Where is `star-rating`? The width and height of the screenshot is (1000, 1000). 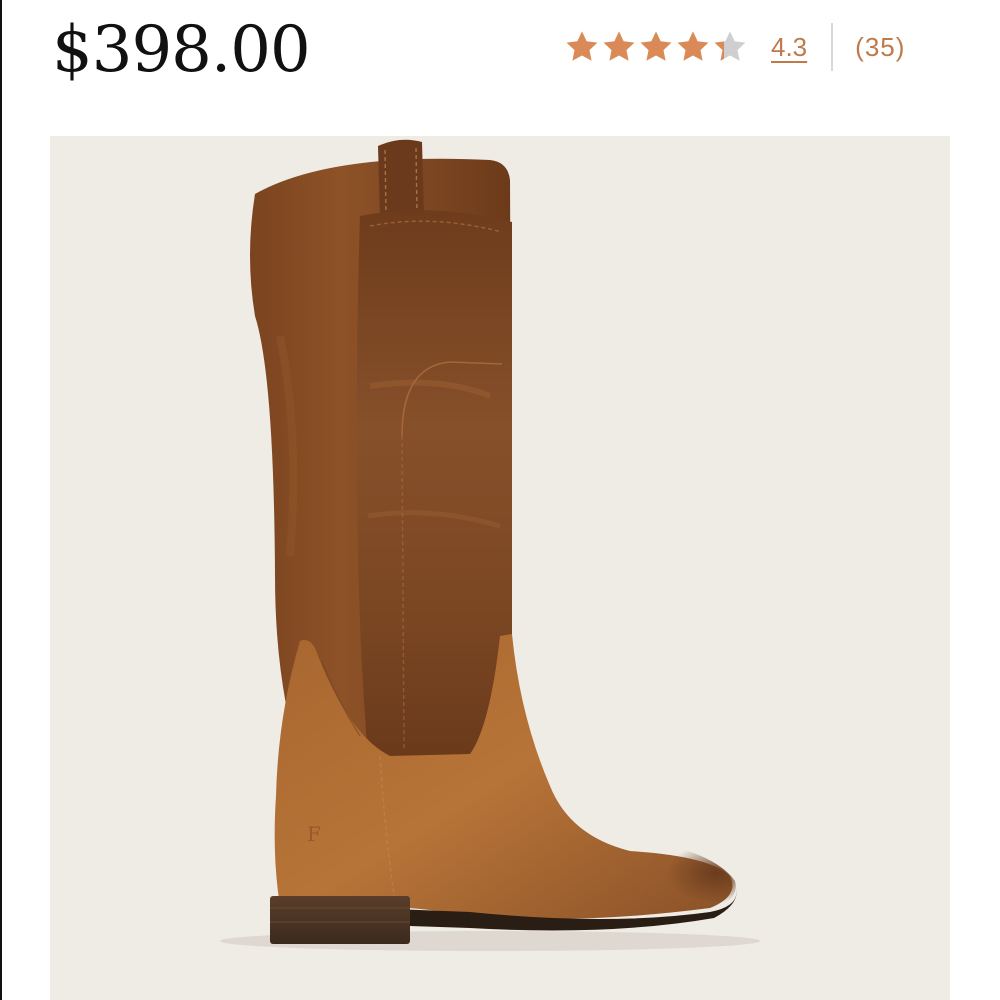 star-rating is located at coordinates (656, 47).